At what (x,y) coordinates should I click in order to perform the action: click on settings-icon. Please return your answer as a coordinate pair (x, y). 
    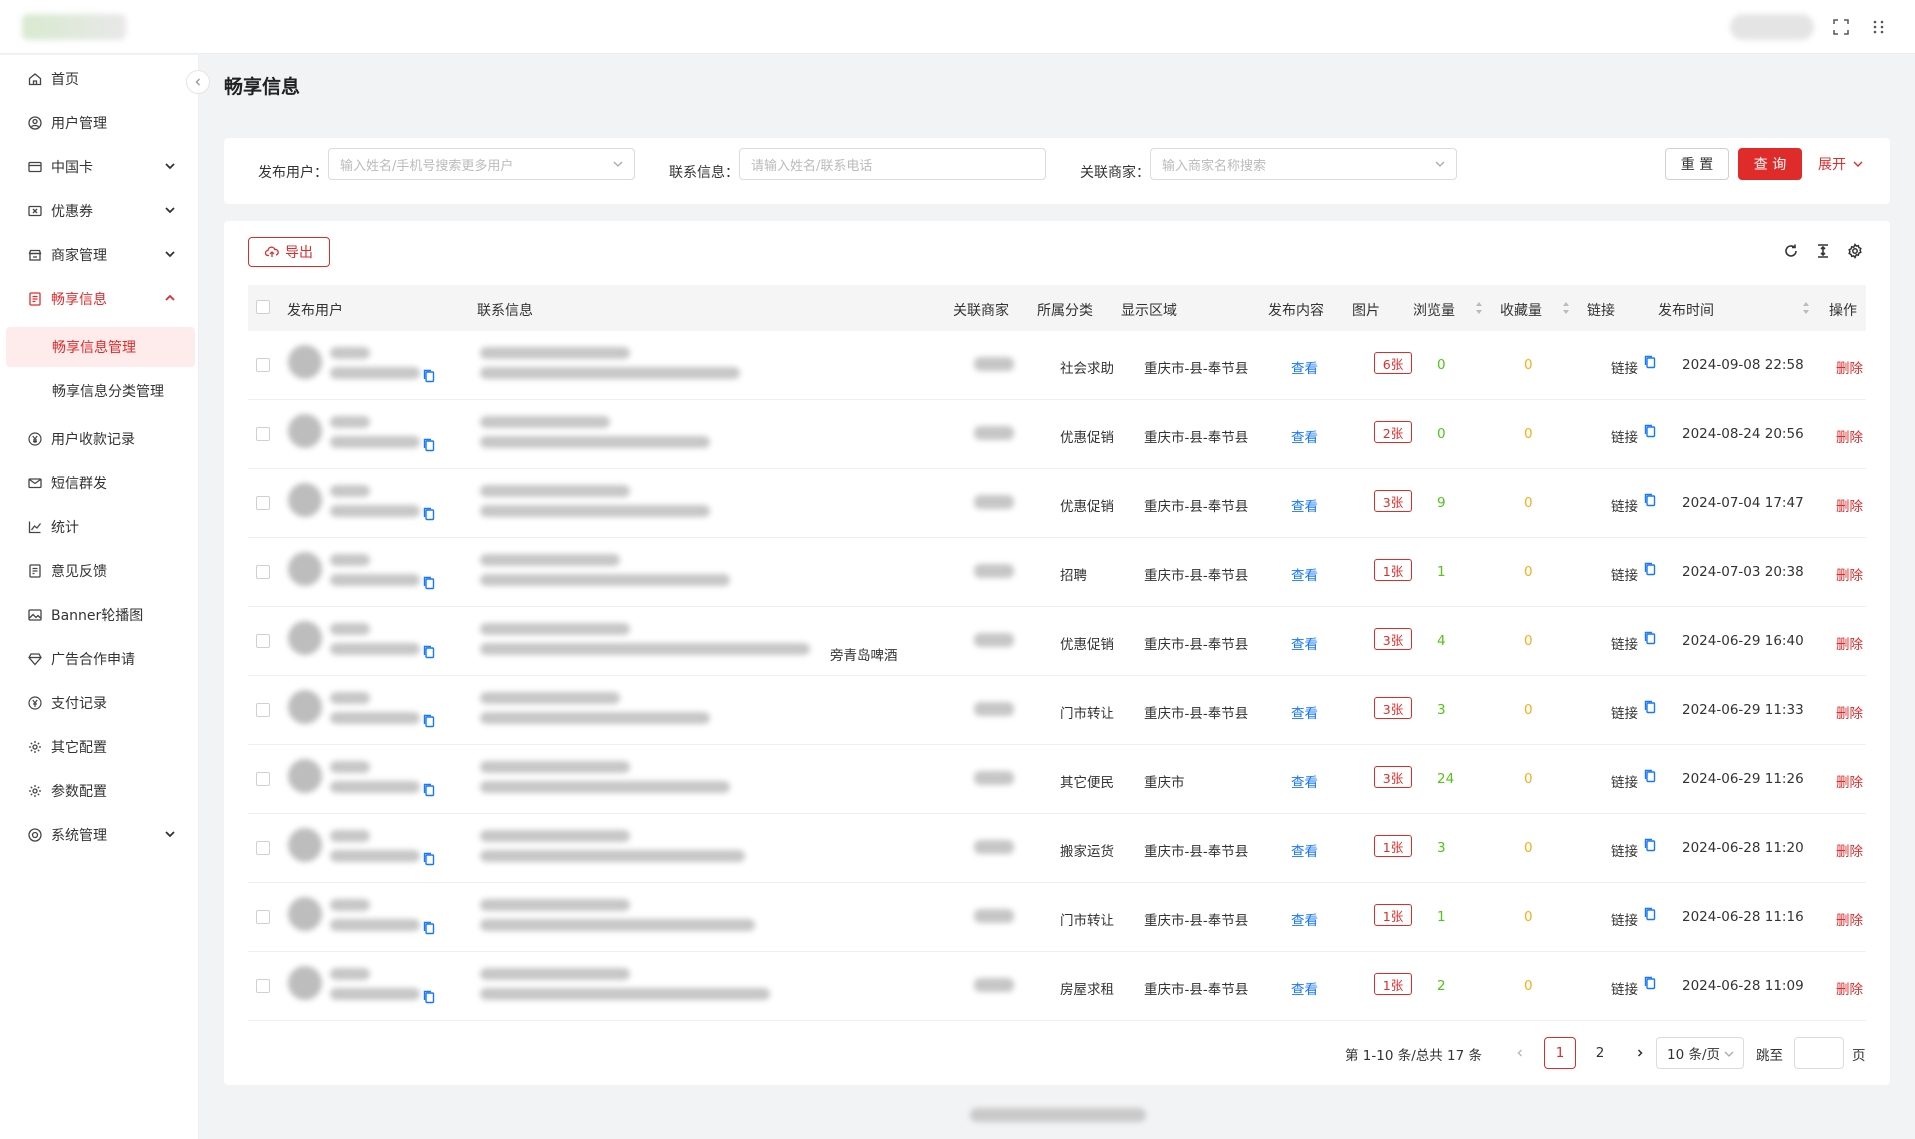
    Looking at the image, I should click on (1855, 251).